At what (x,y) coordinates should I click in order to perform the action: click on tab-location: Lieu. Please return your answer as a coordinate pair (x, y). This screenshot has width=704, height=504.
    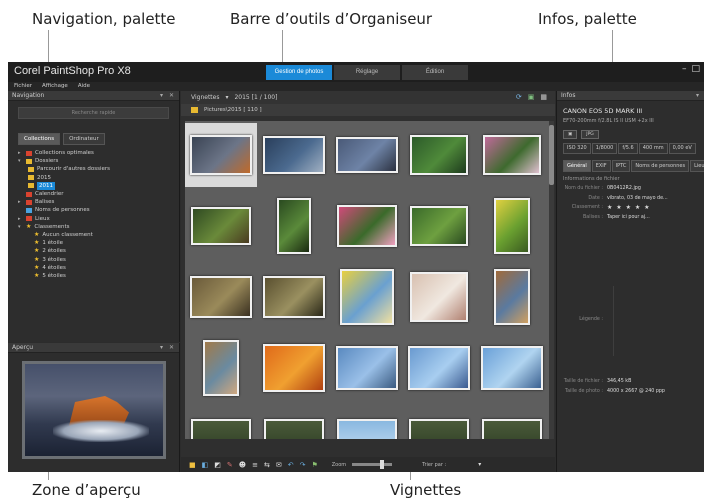
    Looking at the image, I should click on (697, 166).